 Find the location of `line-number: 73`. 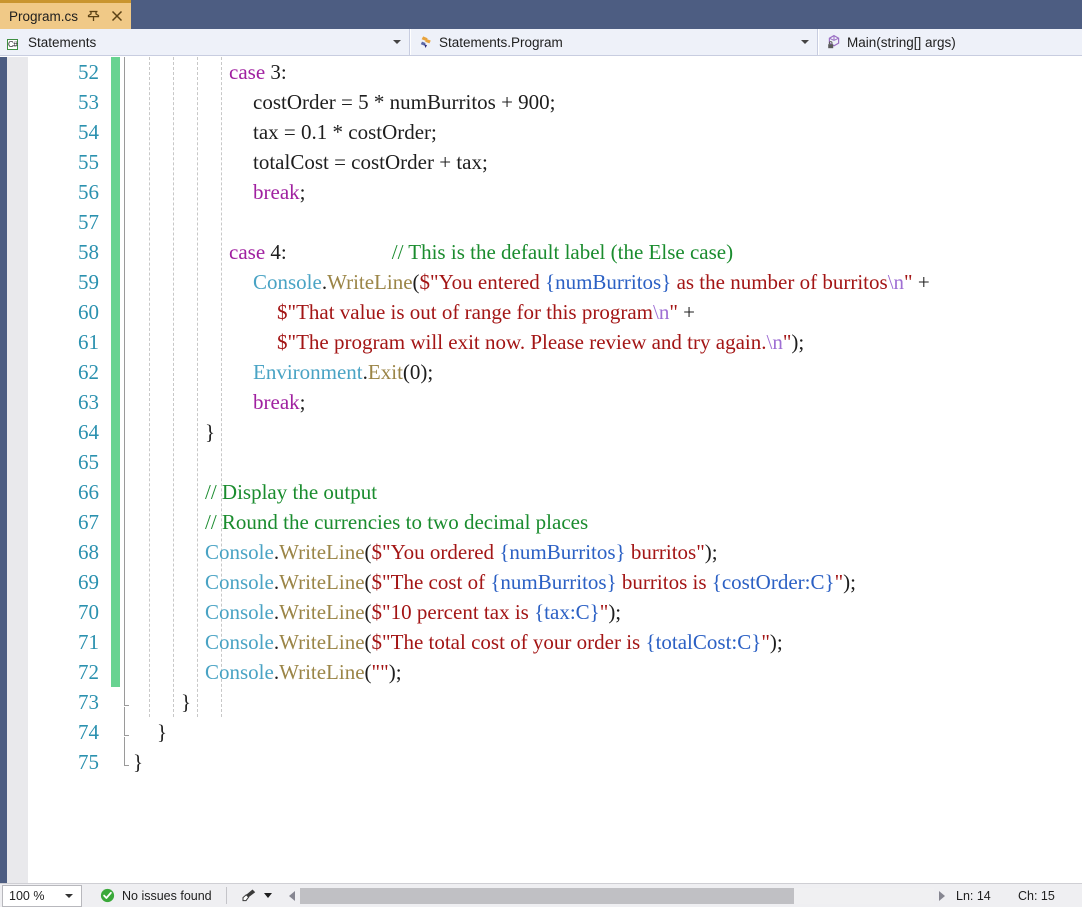

line-number: 73 is located at coordinates (88, 702).